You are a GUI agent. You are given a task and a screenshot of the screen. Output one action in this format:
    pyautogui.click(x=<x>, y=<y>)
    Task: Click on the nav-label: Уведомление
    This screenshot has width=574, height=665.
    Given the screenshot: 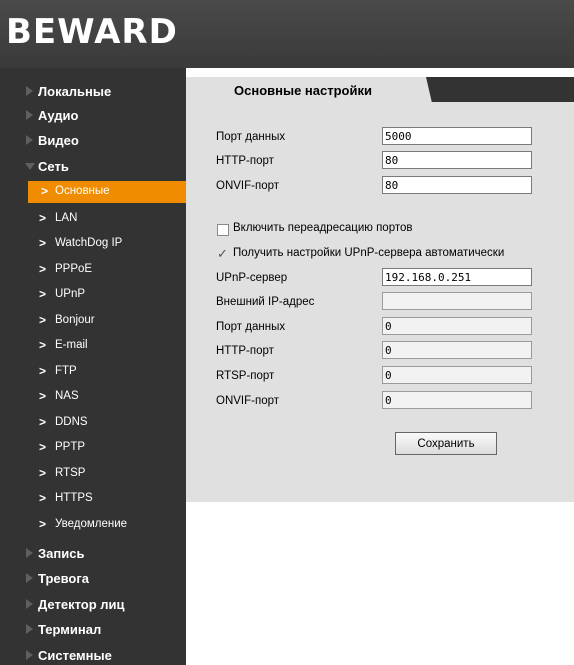 What is the action you would take?
    pyautogui.click(x=91, y=524)
    